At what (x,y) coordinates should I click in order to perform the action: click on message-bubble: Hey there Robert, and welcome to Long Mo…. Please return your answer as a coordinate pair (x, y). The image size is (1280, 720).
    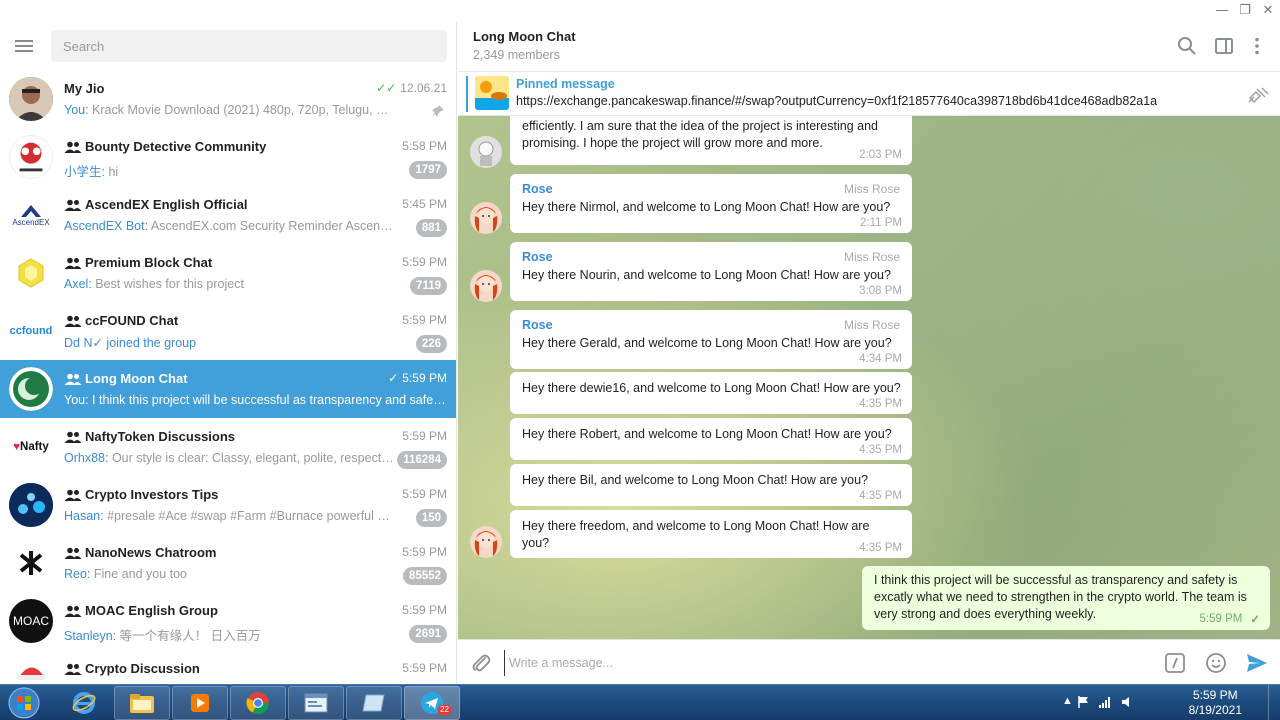
    Looking at the image, I should click on (711, 439).